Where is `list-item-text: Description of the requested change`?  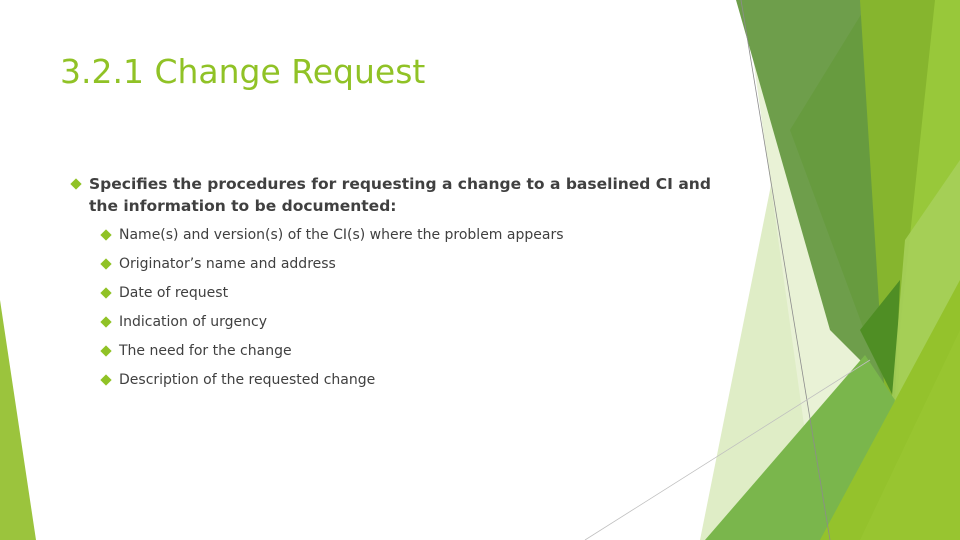
list-item-text: Description of the requested change is located at coordinates (247, 380).